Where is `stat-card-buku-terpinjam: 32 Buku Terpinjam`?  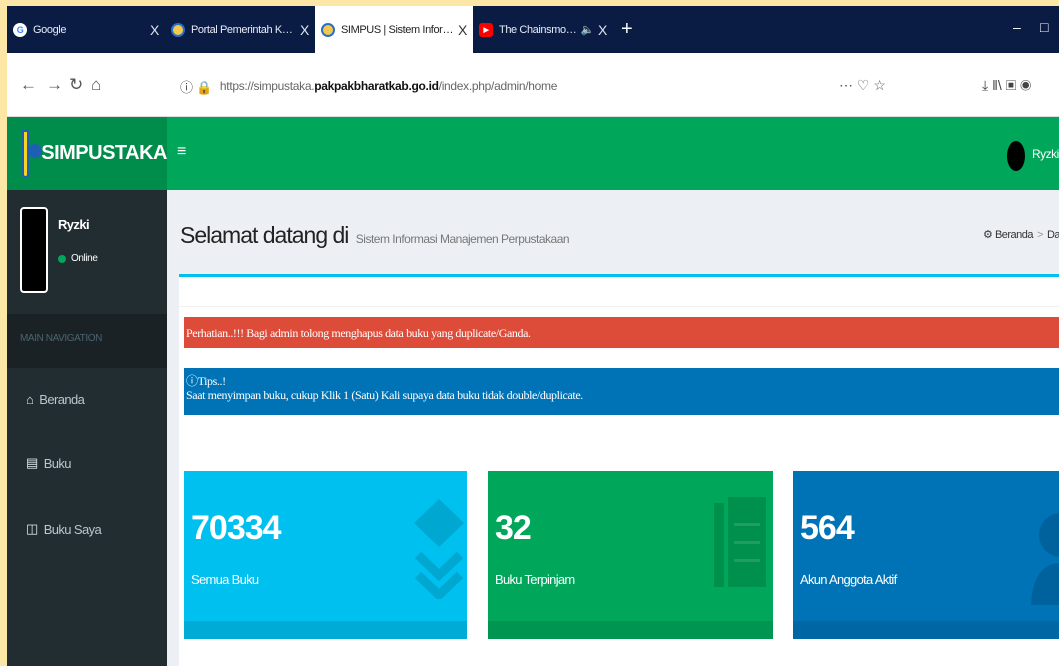 stat-card-buku-terpinjam: 32 Buku Terpinjam is located at coordinates (630, 555).